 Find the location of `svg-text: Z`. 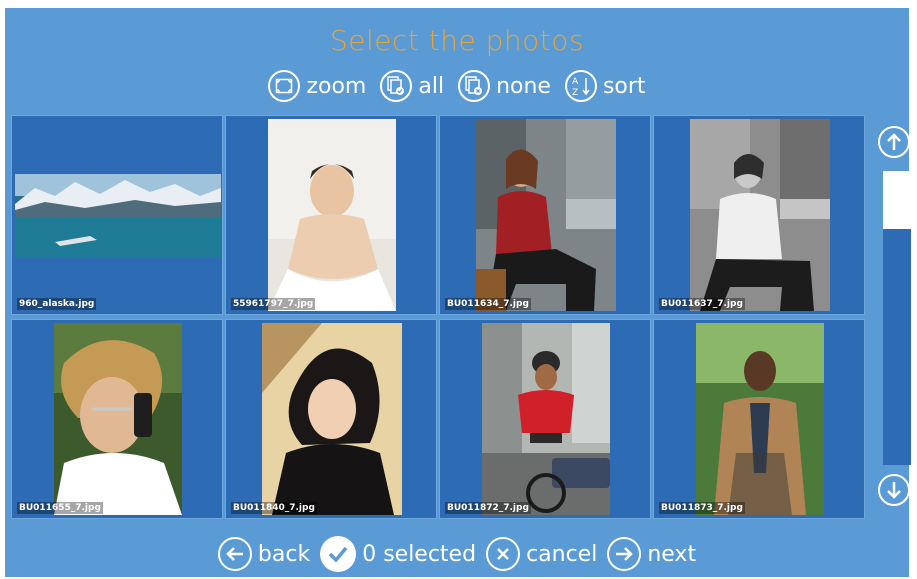

svg-text: Z is located at coordinates (575, 92).